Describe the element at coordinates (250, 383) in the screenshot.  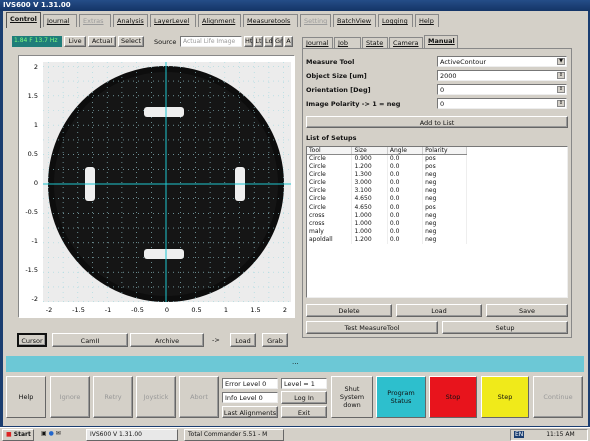
I see `error-level-field: Error Level 0` at that location.